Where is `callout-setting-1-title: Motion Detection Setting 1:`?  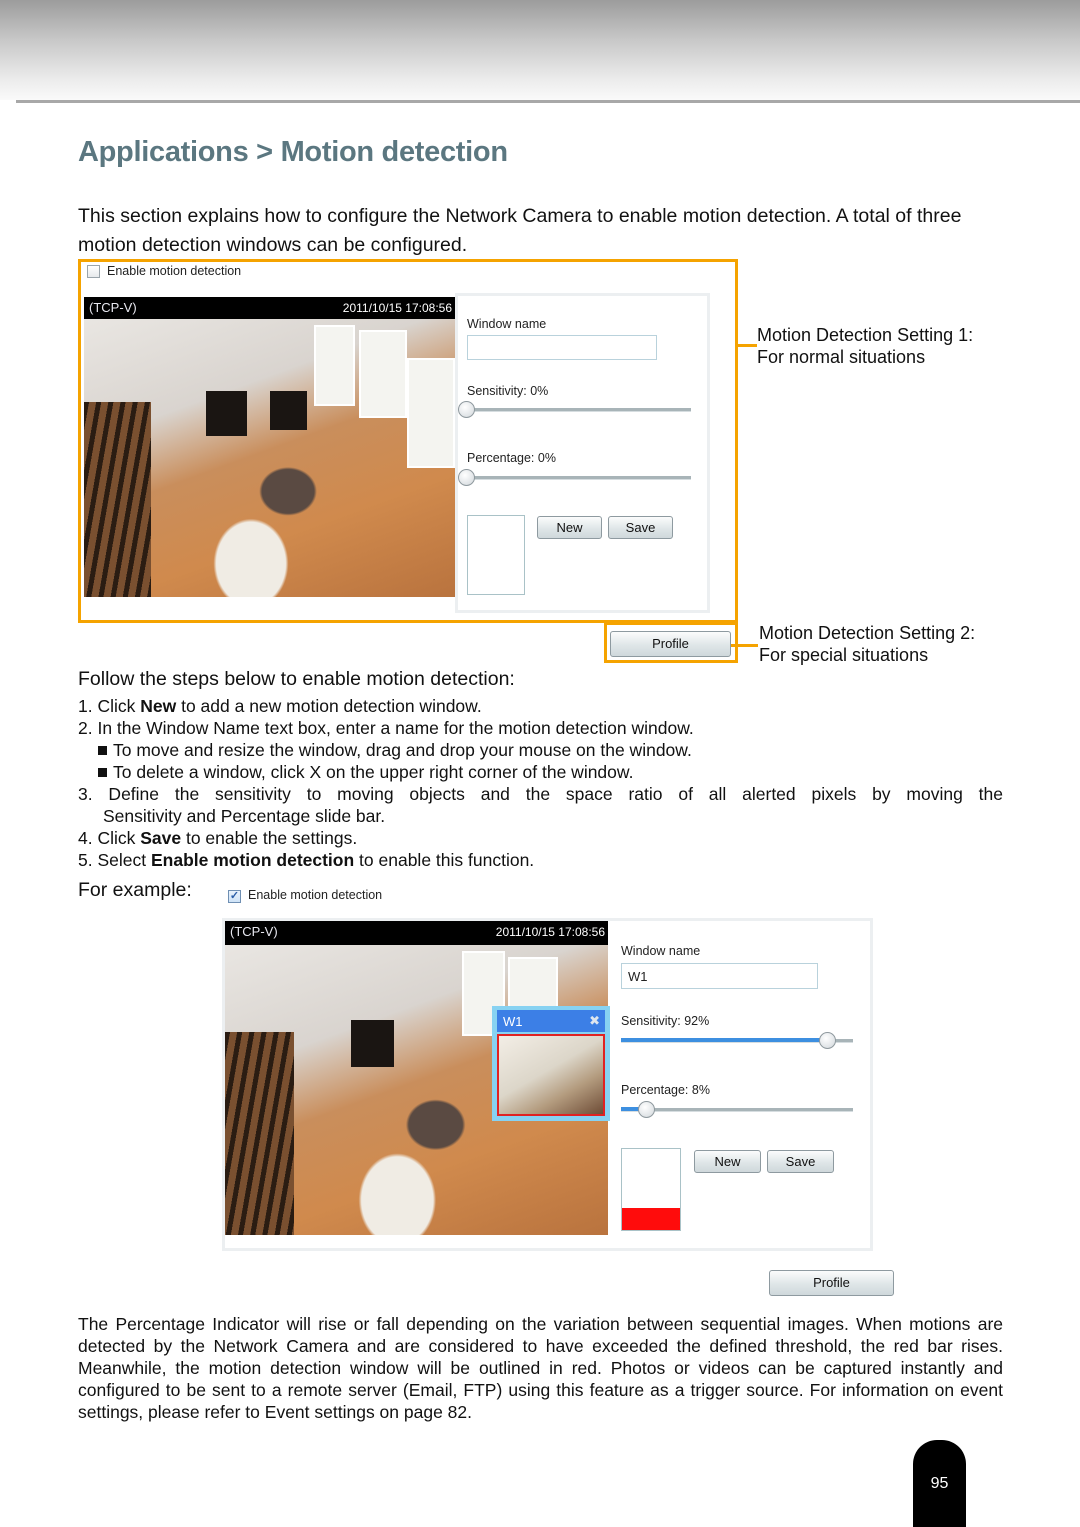
callout-setting-1-title: Motion Detection Setting 1: is located at coordinates (865, 335).